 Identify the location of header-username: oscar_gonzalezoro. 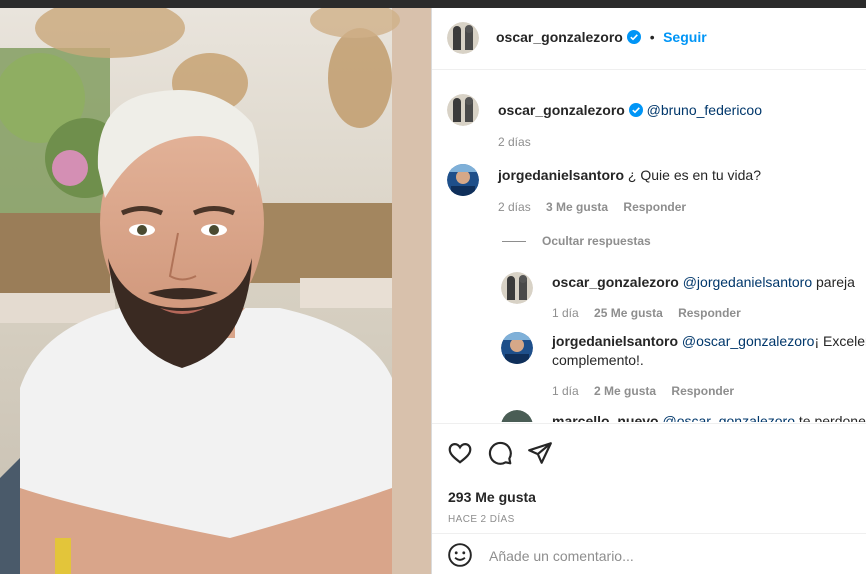
(559, 37).